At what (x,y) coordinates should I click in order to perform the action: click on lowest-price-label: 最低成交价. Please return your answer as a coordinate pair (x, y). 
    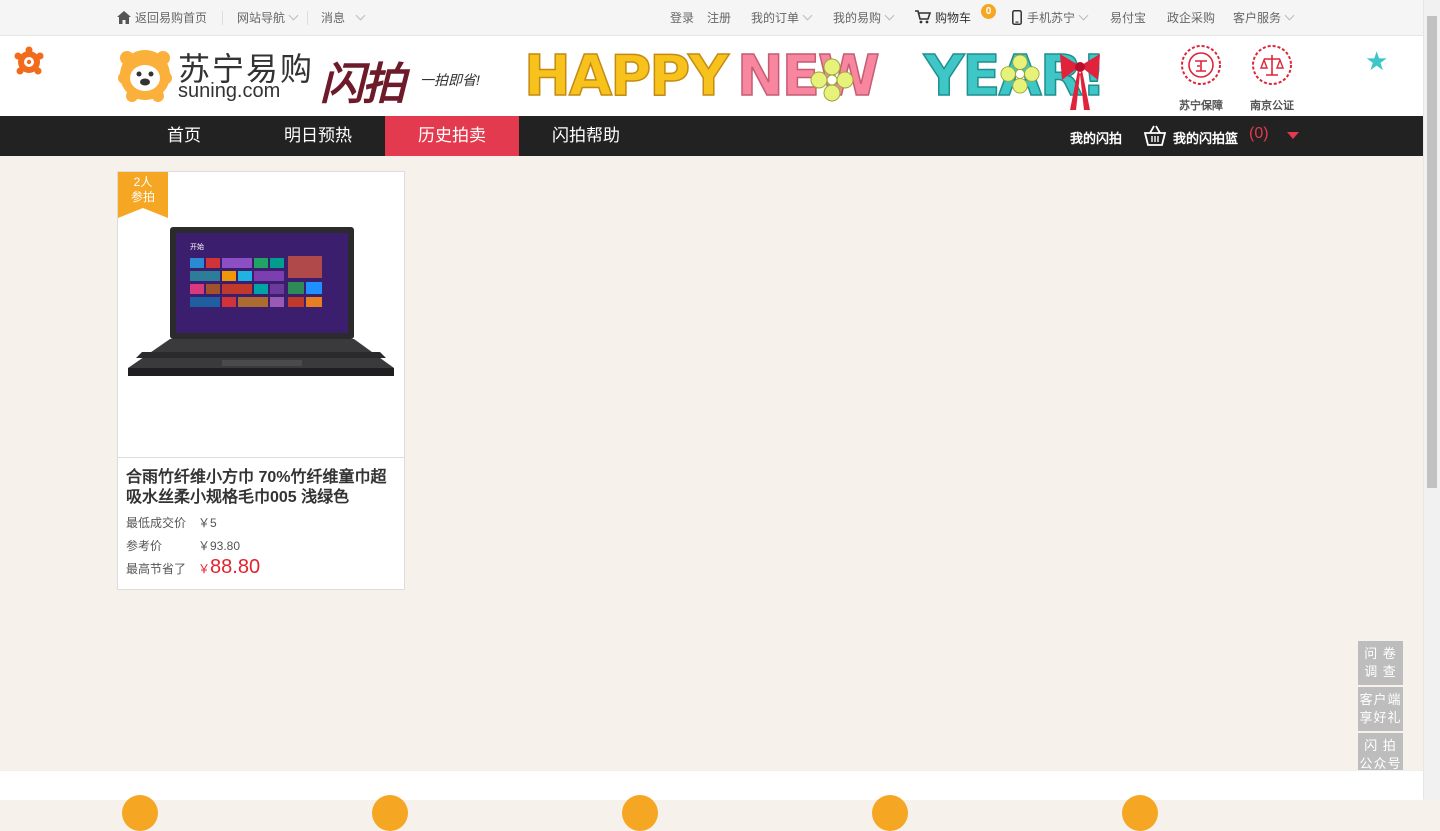
    Looking at the image, I should click on (156, 523).